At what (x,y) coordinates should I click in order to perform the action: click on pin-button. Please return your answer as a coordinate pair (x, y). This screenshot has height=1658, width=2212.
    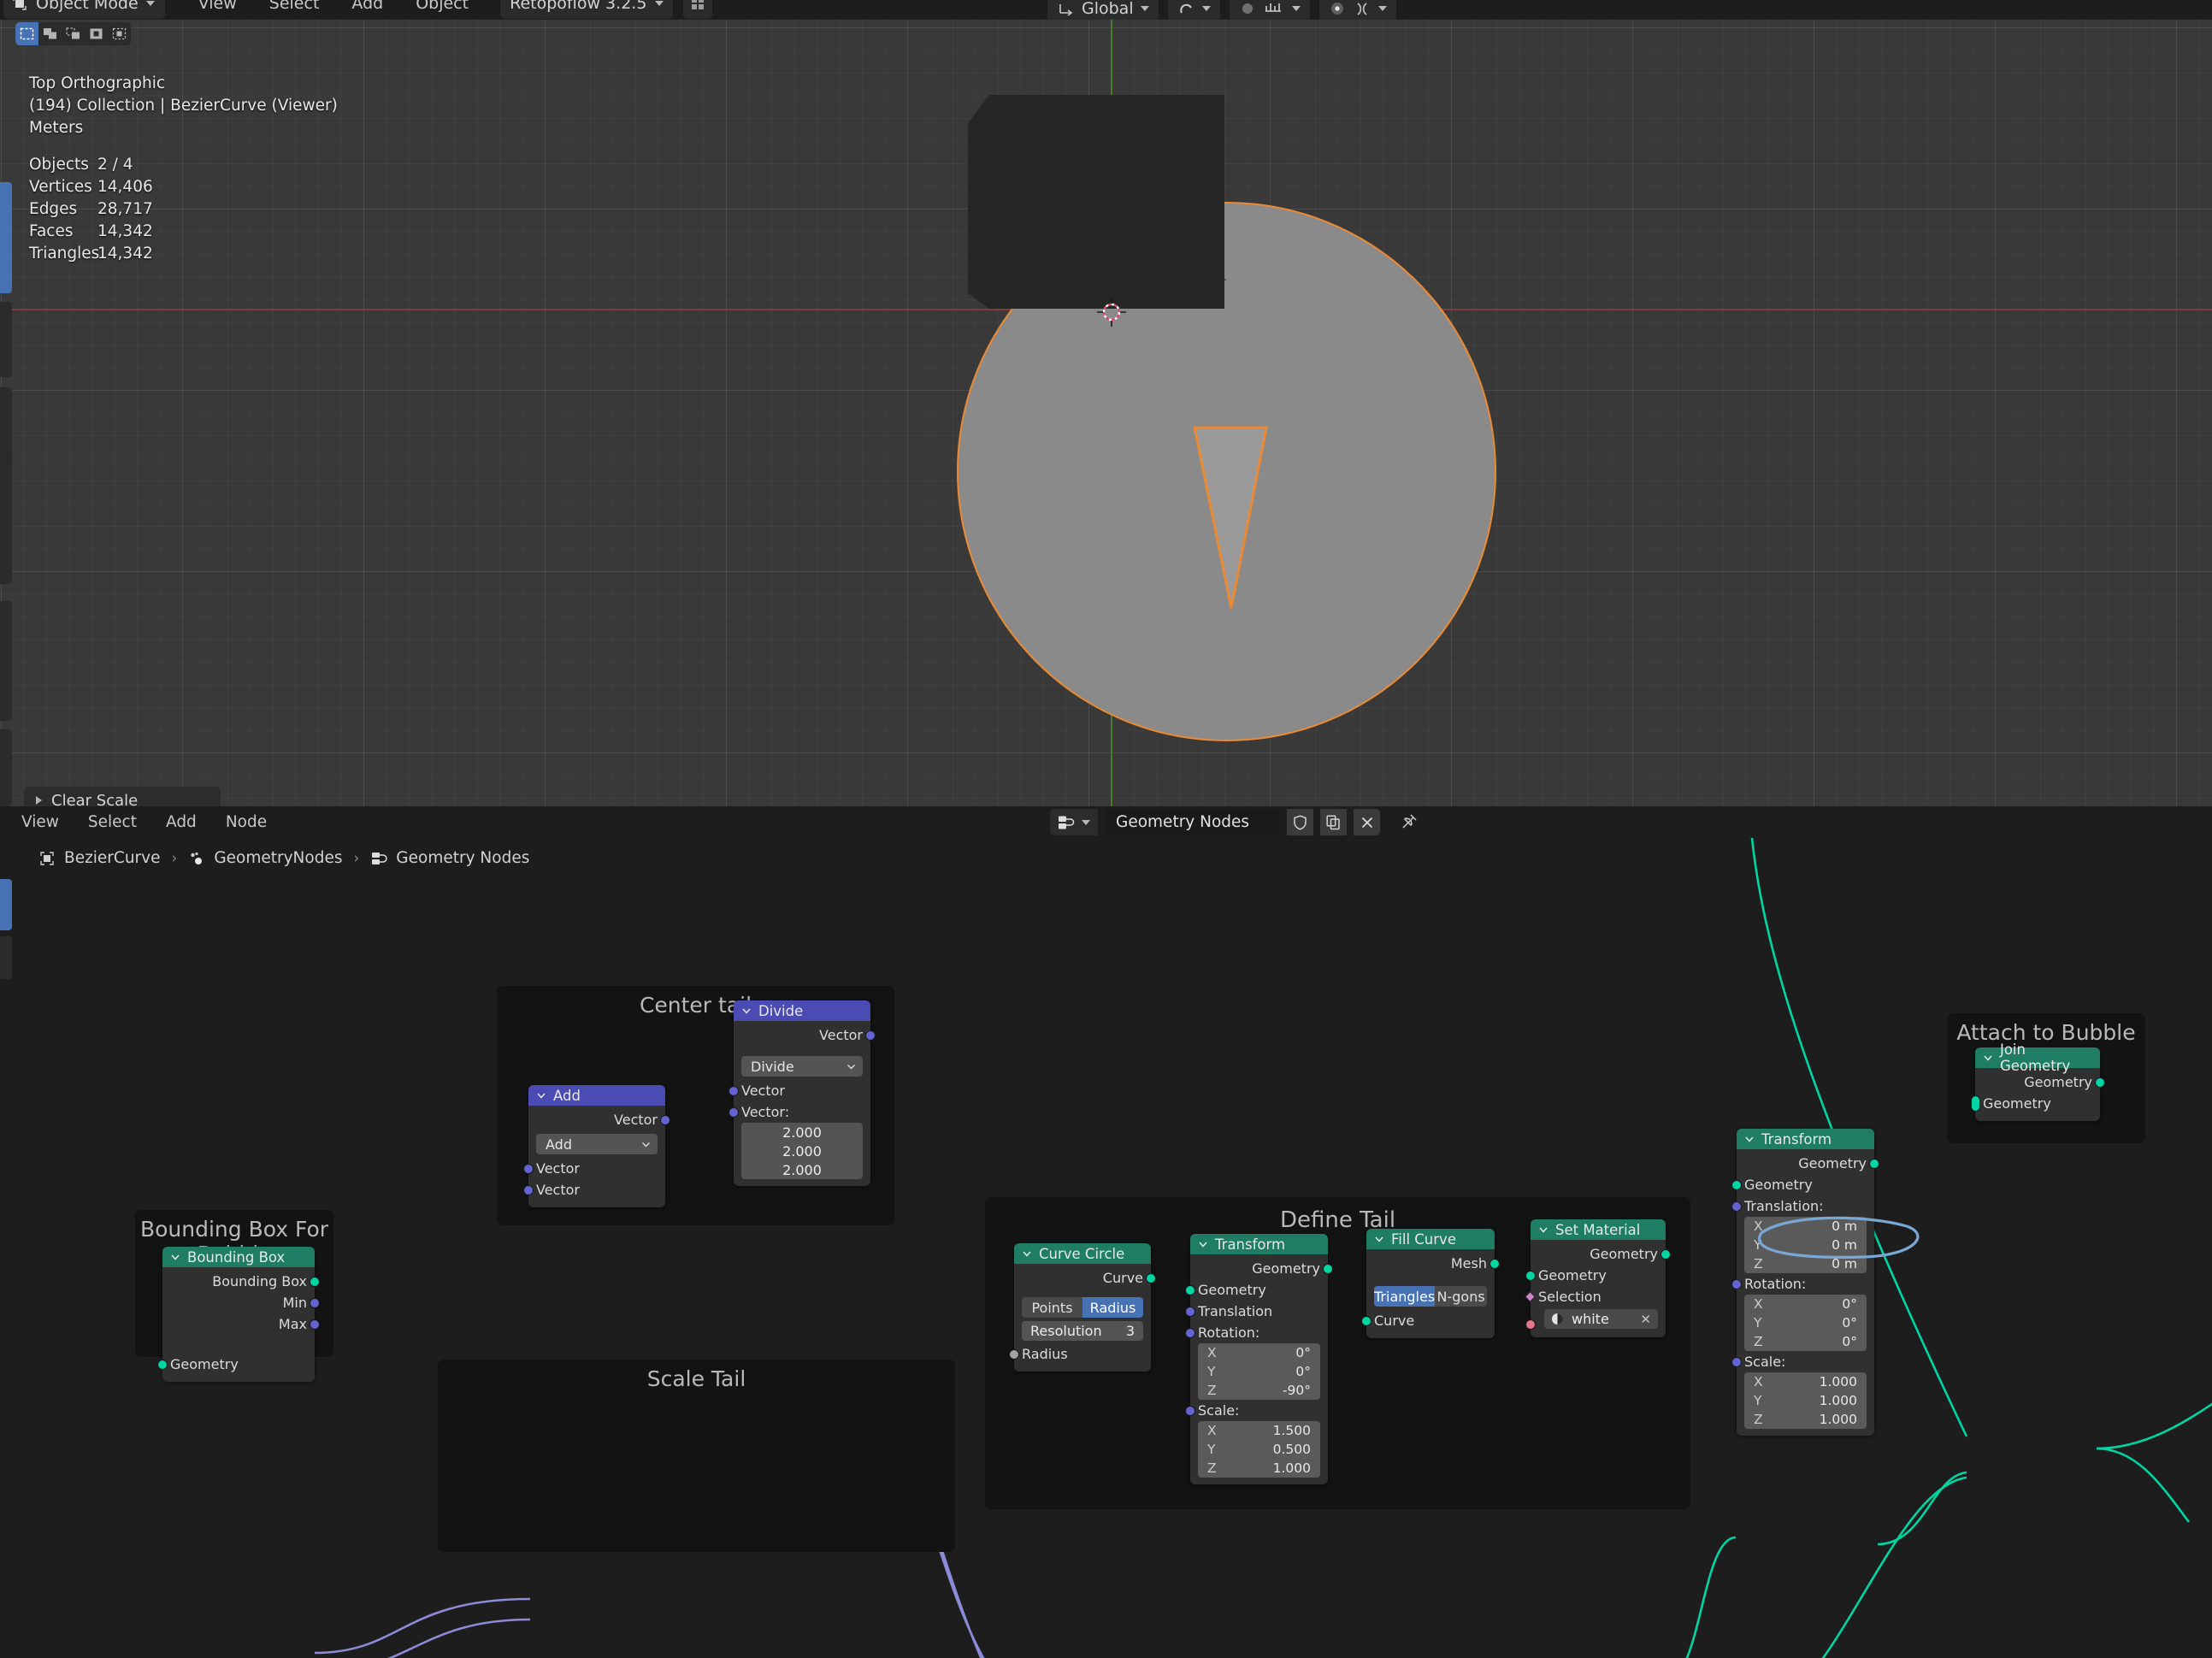
    Looking at the image, I should click on (1409, 822).